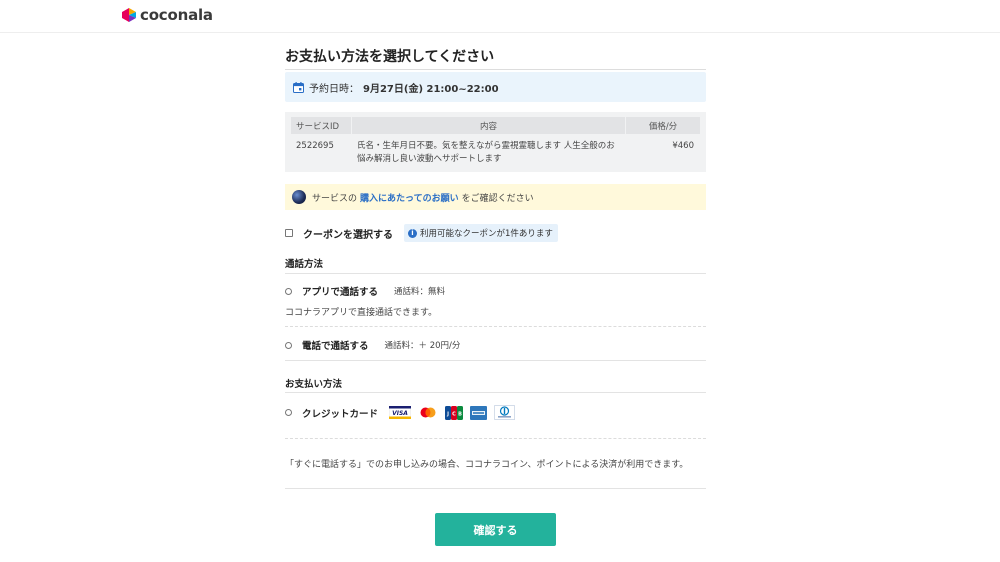 The height and width of the screenshot is (562, 1000). What do you see at coordinates (495, 326) in the screenshot?
I see `option-divider` at bounding box center [495, 326].